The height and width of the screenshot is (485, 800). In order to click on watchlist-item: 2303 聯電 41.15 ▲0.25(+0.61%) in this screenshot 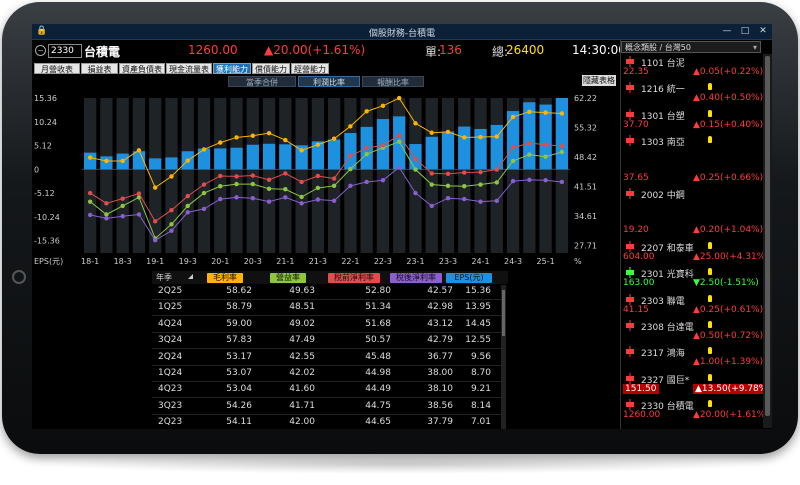, I will do `click(692, 304)`.